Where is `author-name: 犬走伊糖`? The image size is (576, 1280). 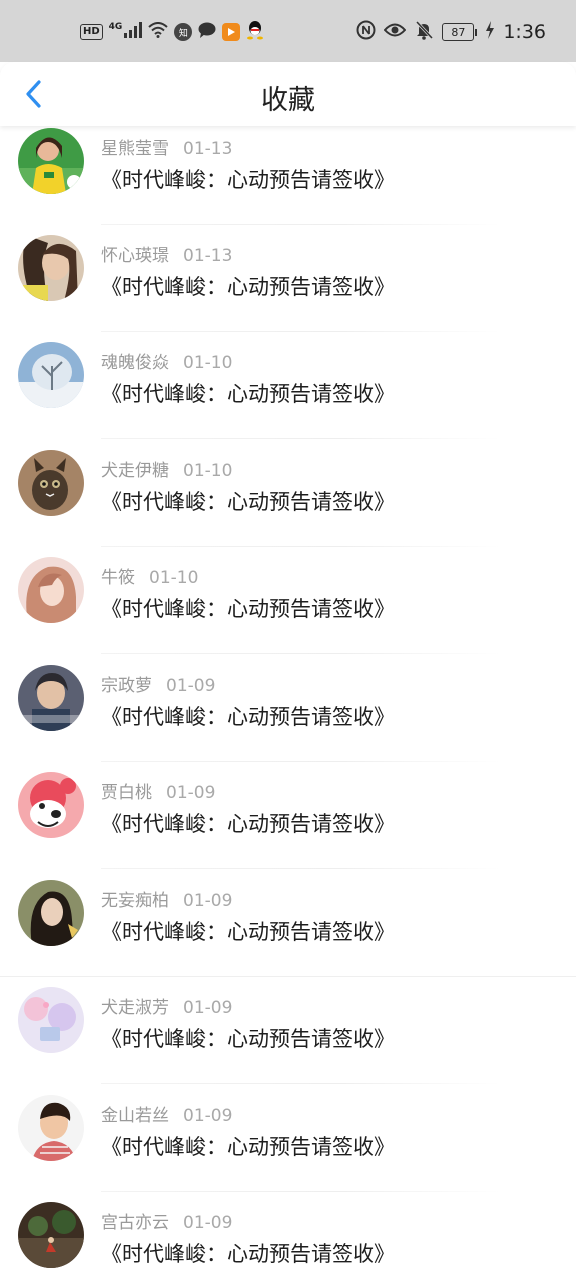 author-name: 犬走伊糖 is located at coordinates (135, 471).